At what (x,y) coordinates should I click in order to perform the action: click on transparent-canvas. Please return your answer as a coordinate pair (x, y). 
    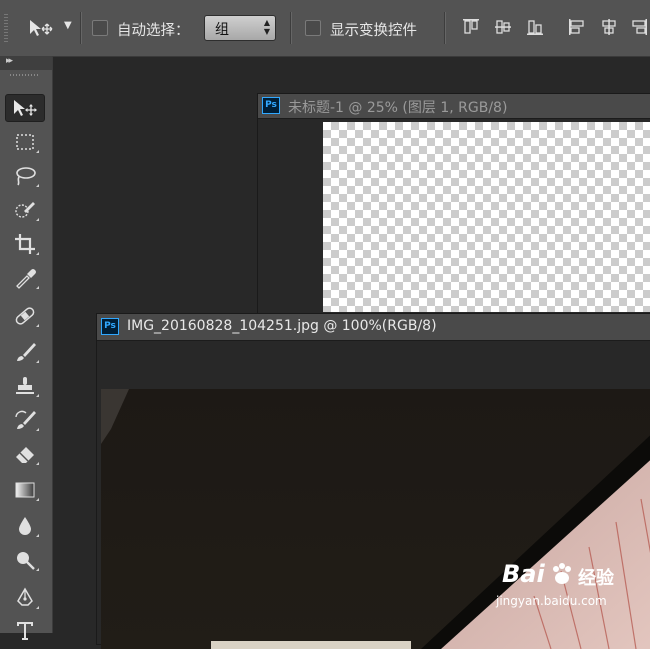
    Looking at the image, I should click on (486, 217).